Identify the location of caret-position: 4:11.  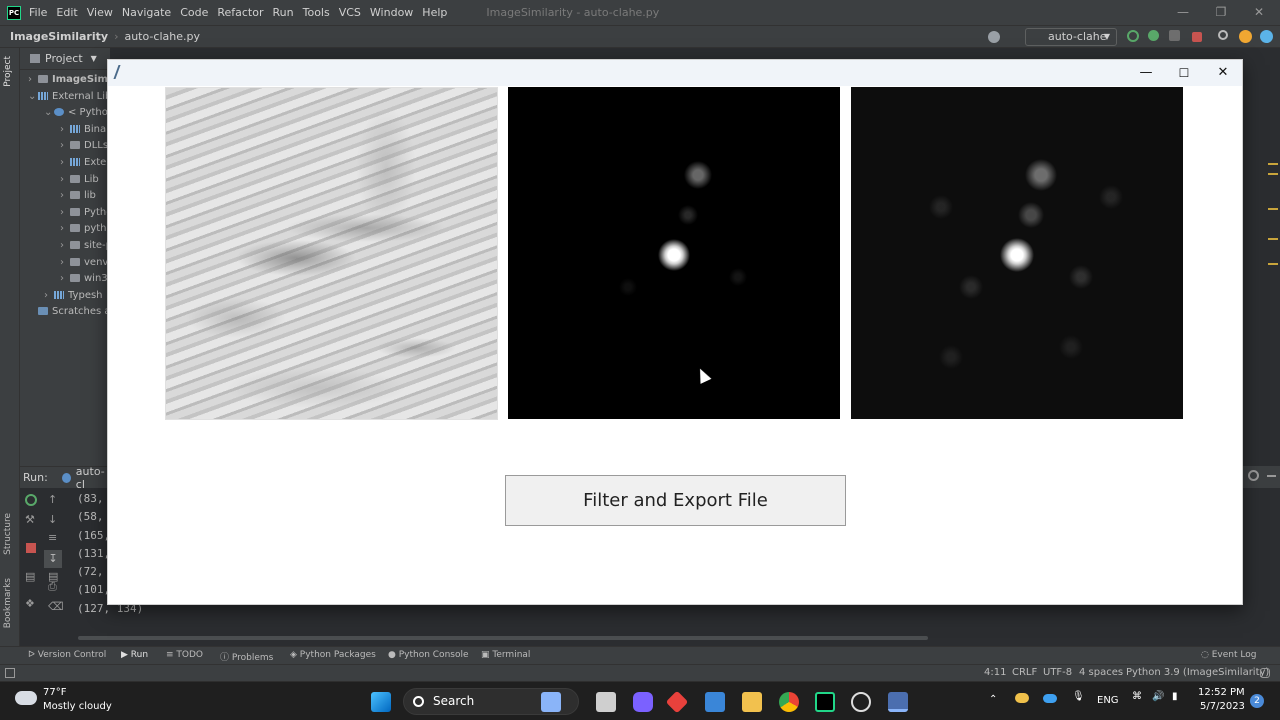
(995, 672).